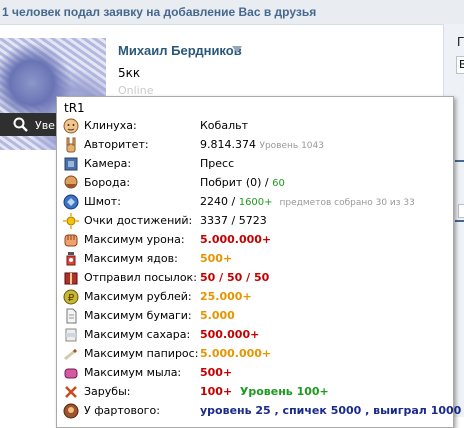  Describe the element at coordinates (347, 203) in the screenshot. I see `stat-extra2: предметов собрано 30 из 33` at that location.